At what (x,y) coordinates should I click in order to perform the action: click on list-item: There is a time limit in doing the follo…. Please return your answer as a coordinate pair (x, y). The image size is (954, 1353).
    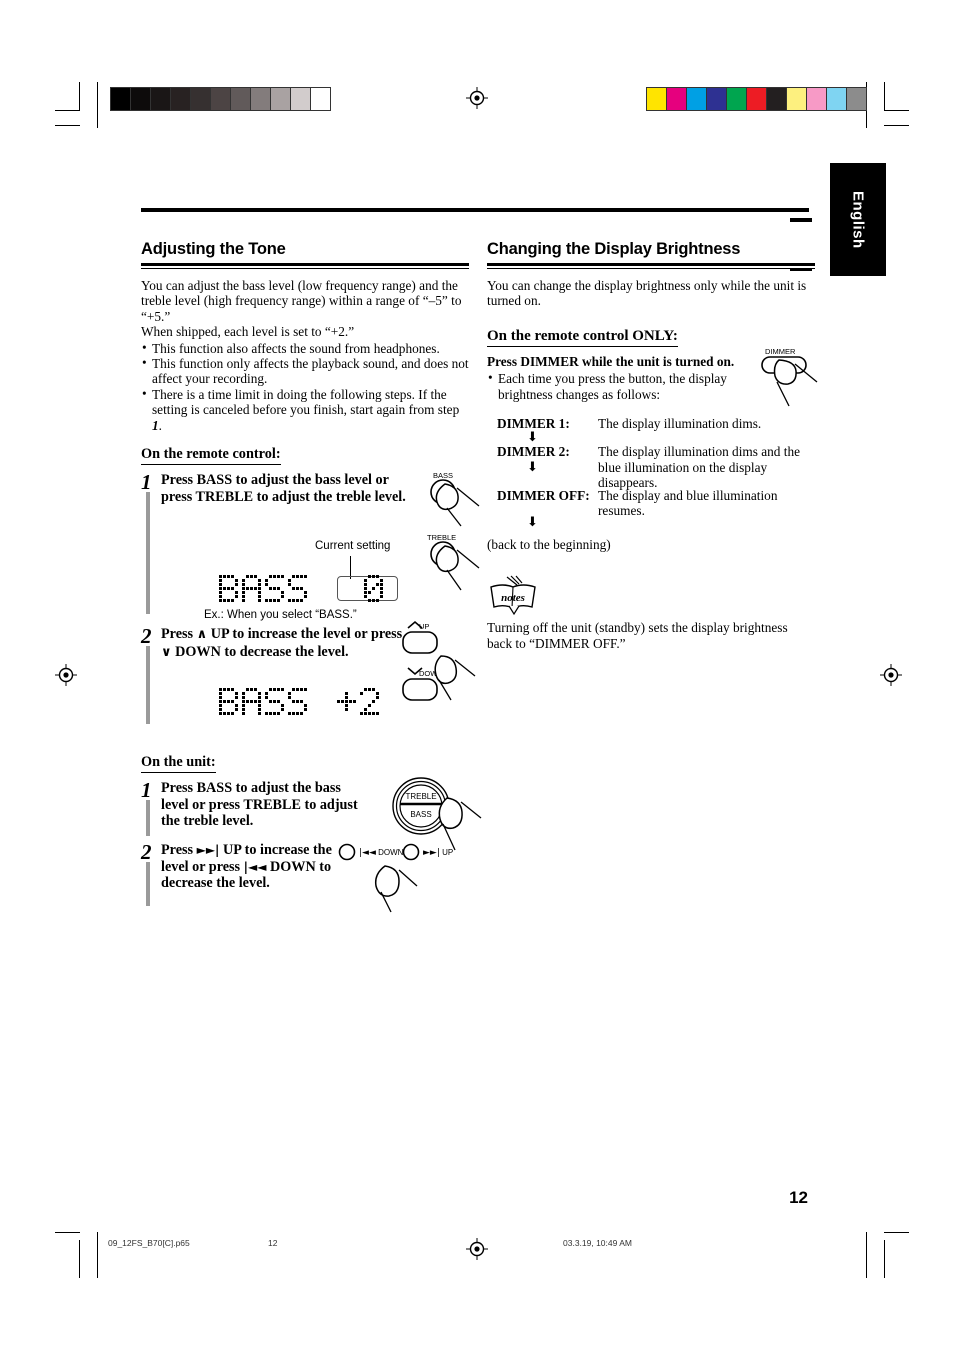
    Looking at the image, I should click on (305, 409).